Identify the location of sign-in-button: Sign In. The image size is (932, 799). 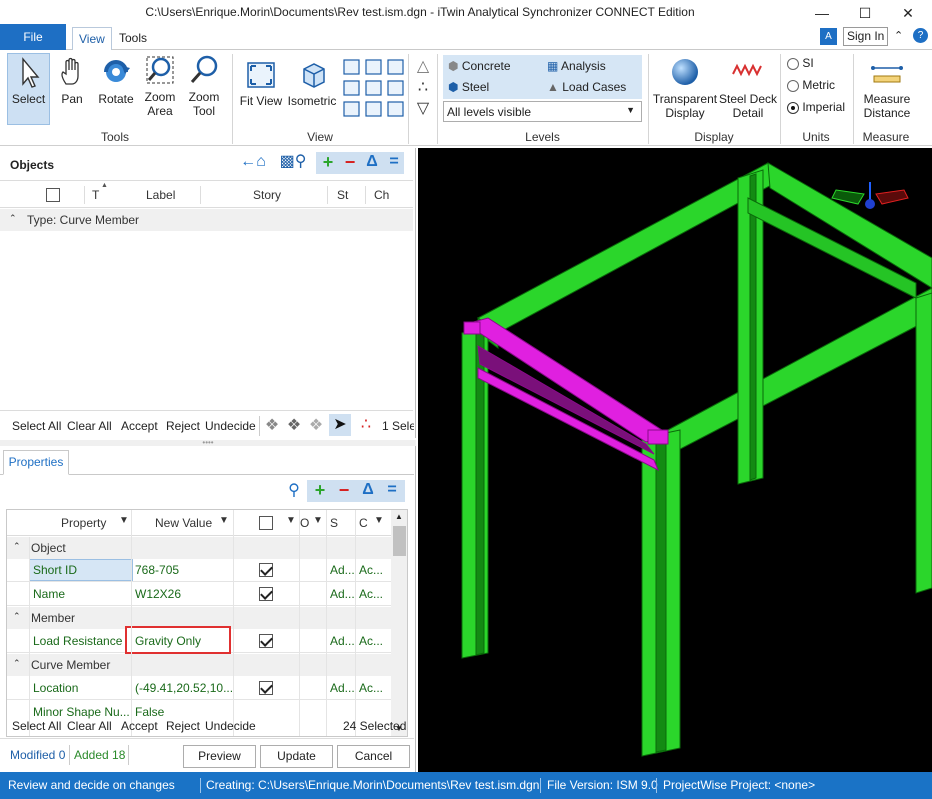
(866, 36).